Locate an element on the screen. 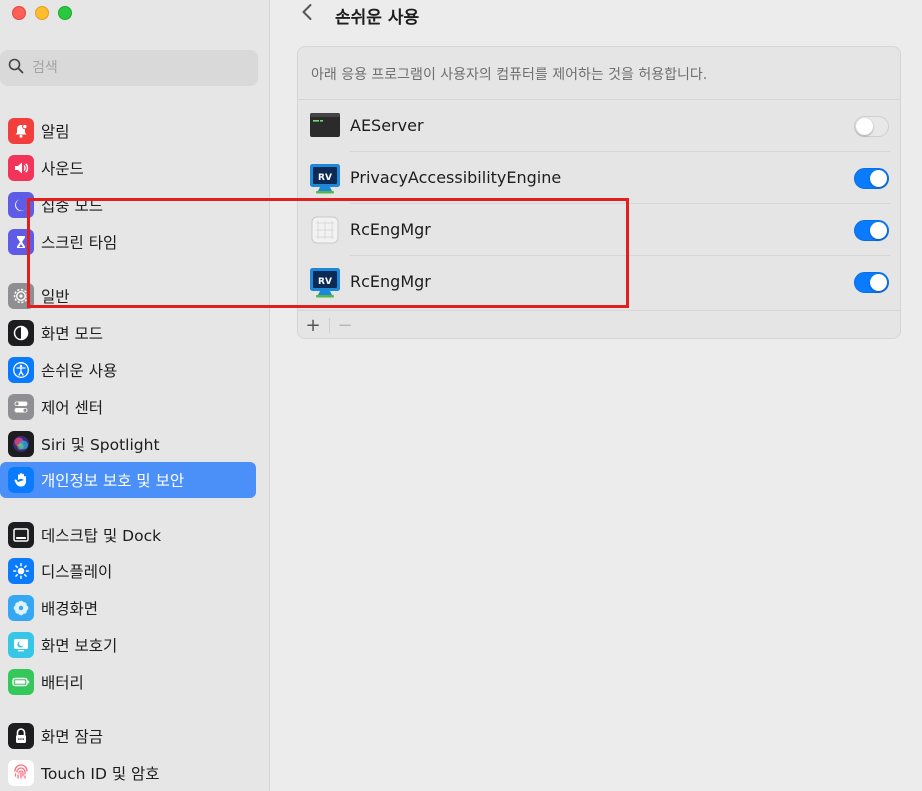 Image resolution: width=922 pixels, height=791 pixels. minimize-window-button is located at coordinates (42, 13).